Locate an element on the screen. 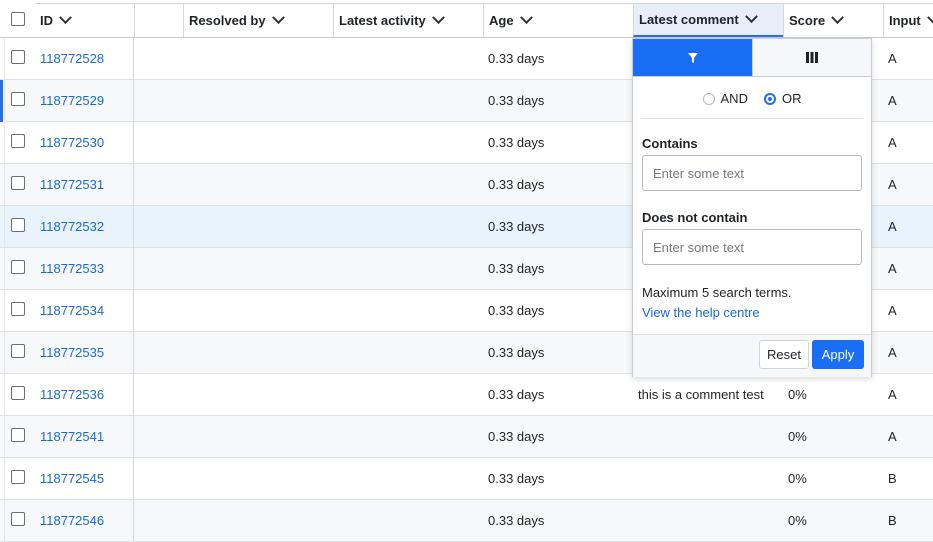  header-latest-activity: Latest activity is located at coordinates (408, 20).